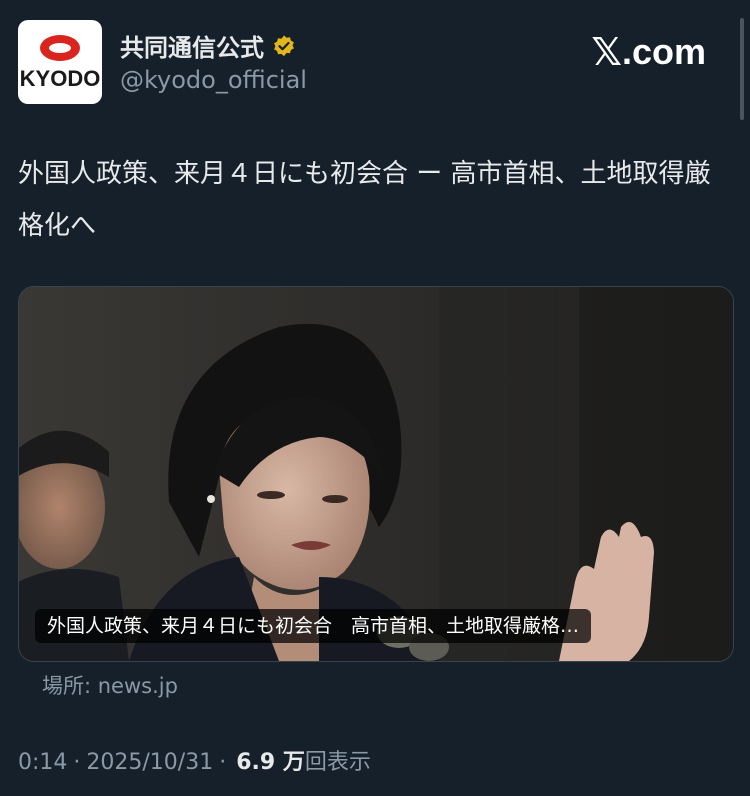  I want to click on author-handle: @kyodo_official, so click(213, 80).